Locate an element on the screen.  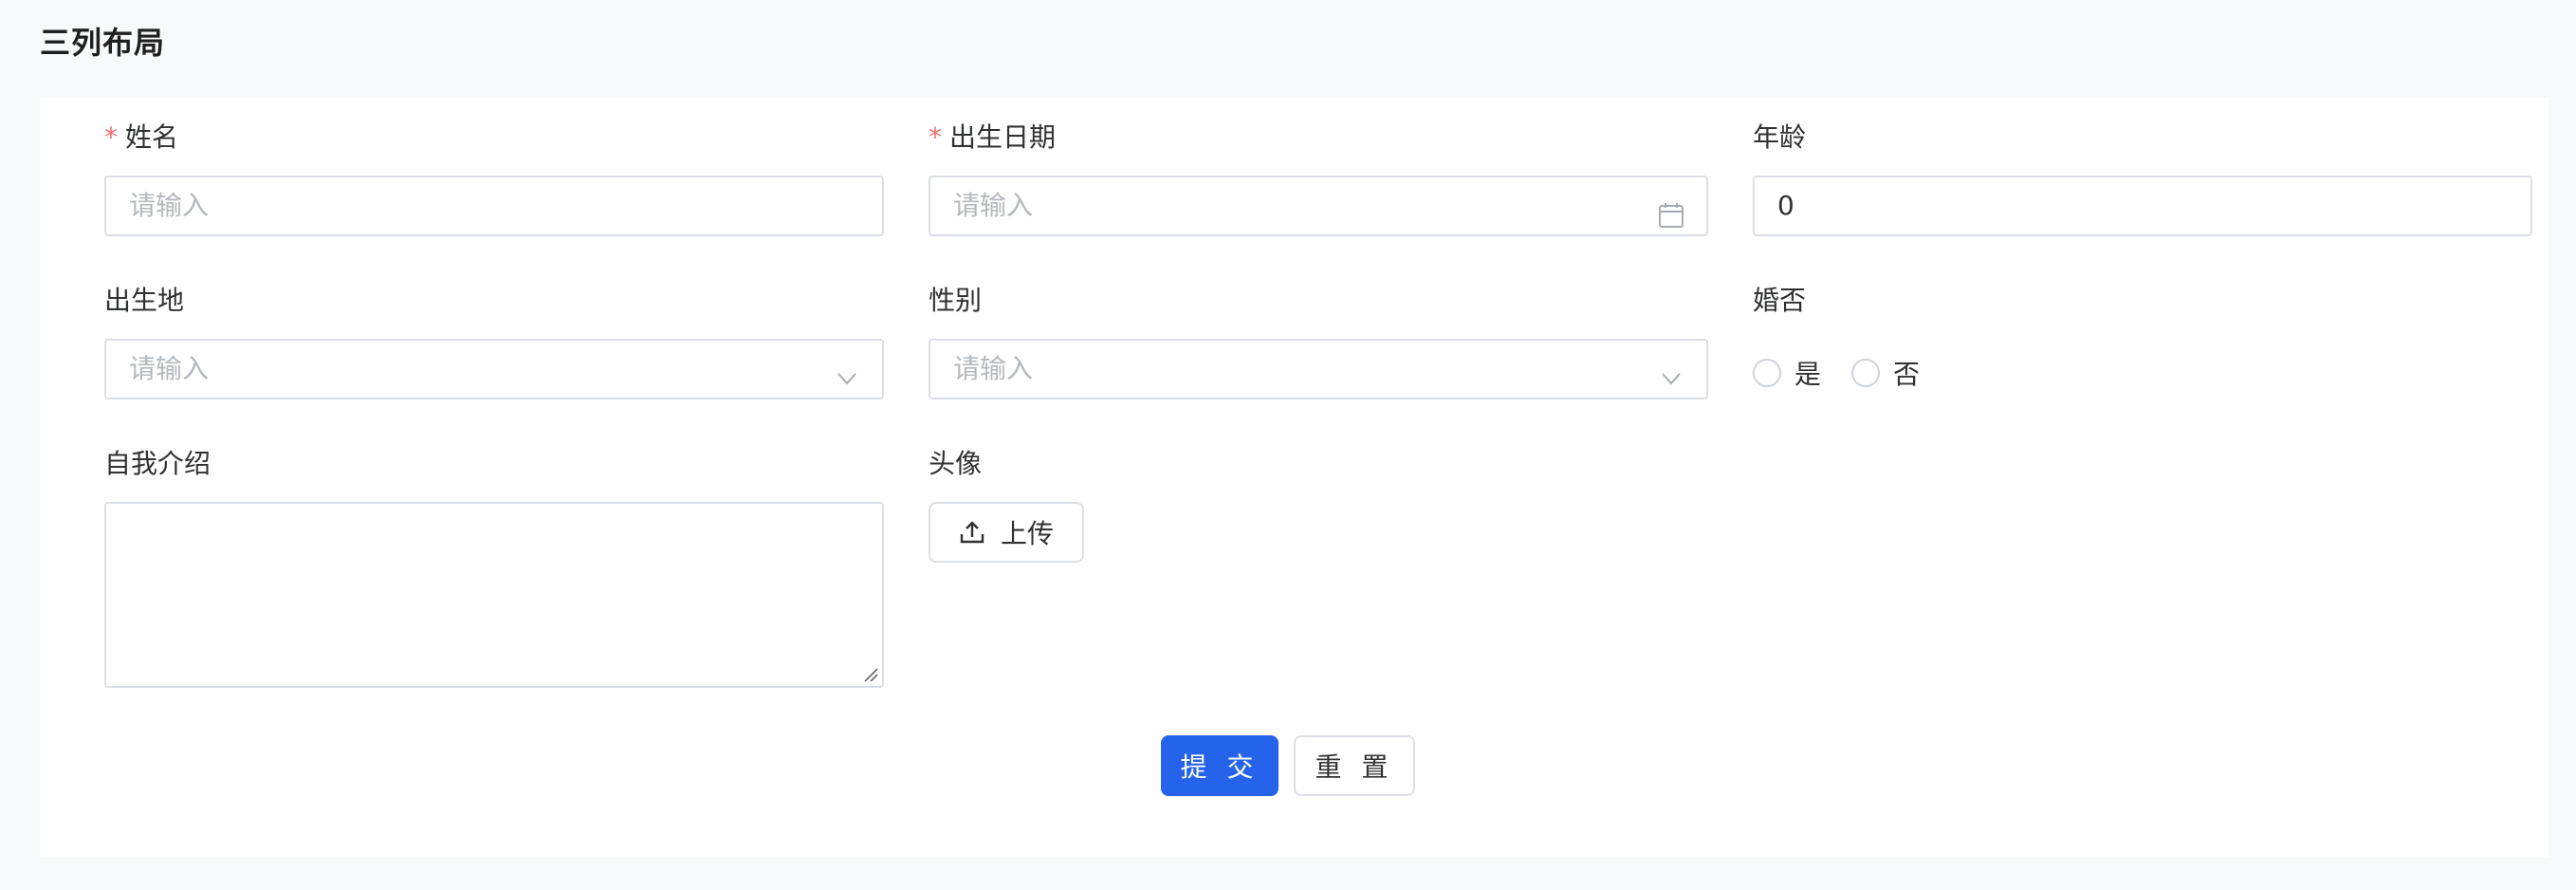
name-input: 请输入 is located at coordinates (494, 206).